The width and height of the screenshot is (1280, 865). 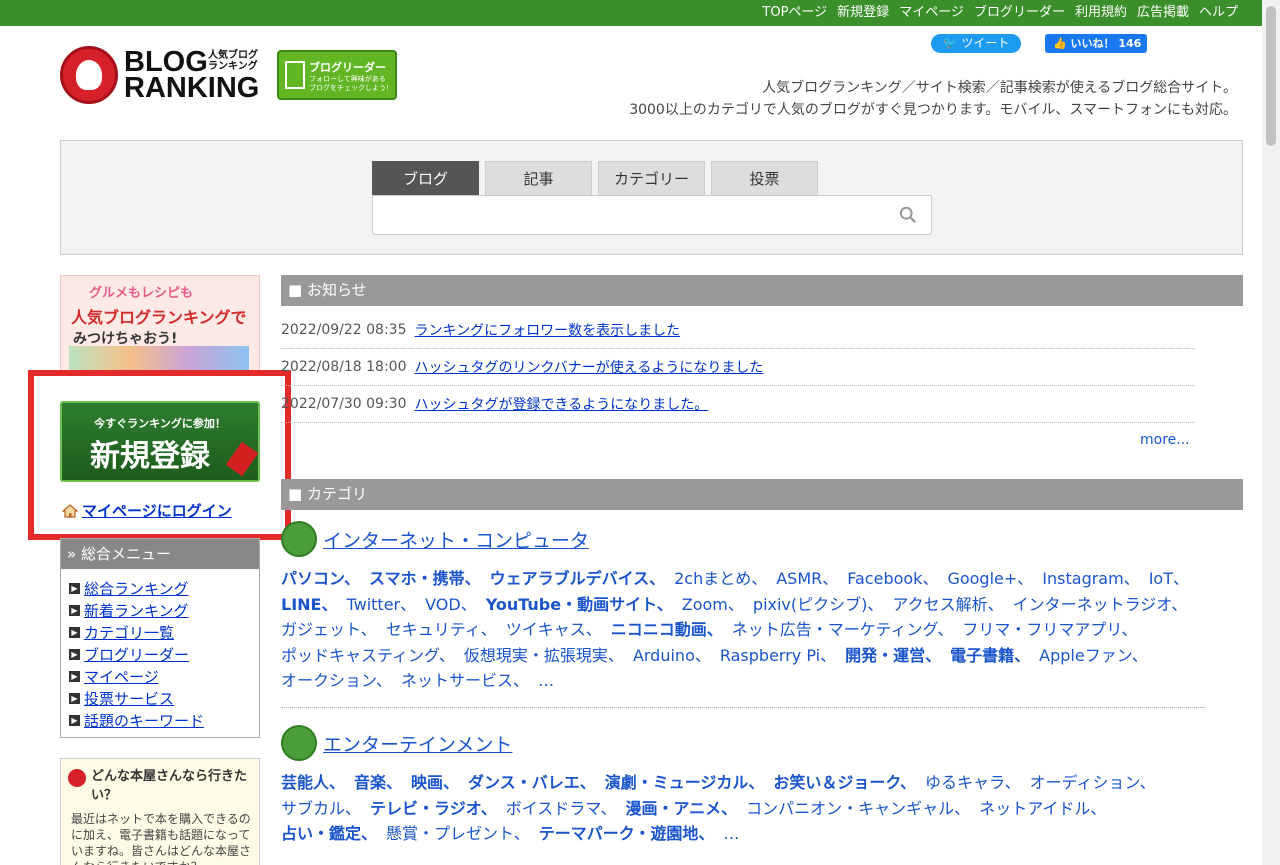 I want to click on category-link: ASMR、, so click(x=807, y=578).